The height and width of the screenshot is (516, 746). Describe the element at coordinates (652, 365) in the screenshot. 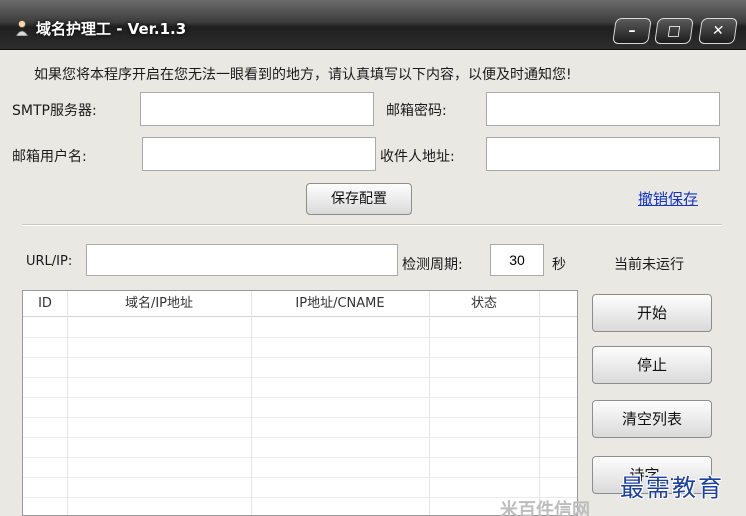

I see `stop-button: 停止` at that location.